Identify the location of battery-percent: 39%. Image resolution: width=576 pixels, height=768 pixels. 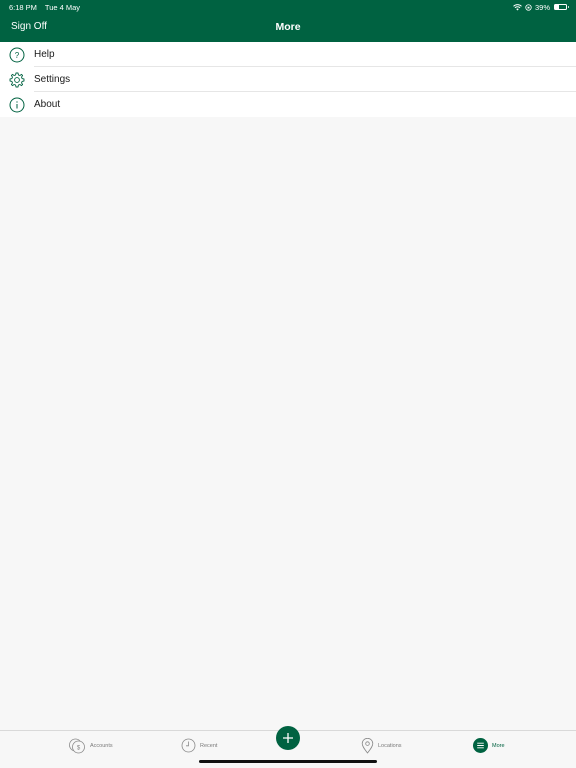
(542, 7).